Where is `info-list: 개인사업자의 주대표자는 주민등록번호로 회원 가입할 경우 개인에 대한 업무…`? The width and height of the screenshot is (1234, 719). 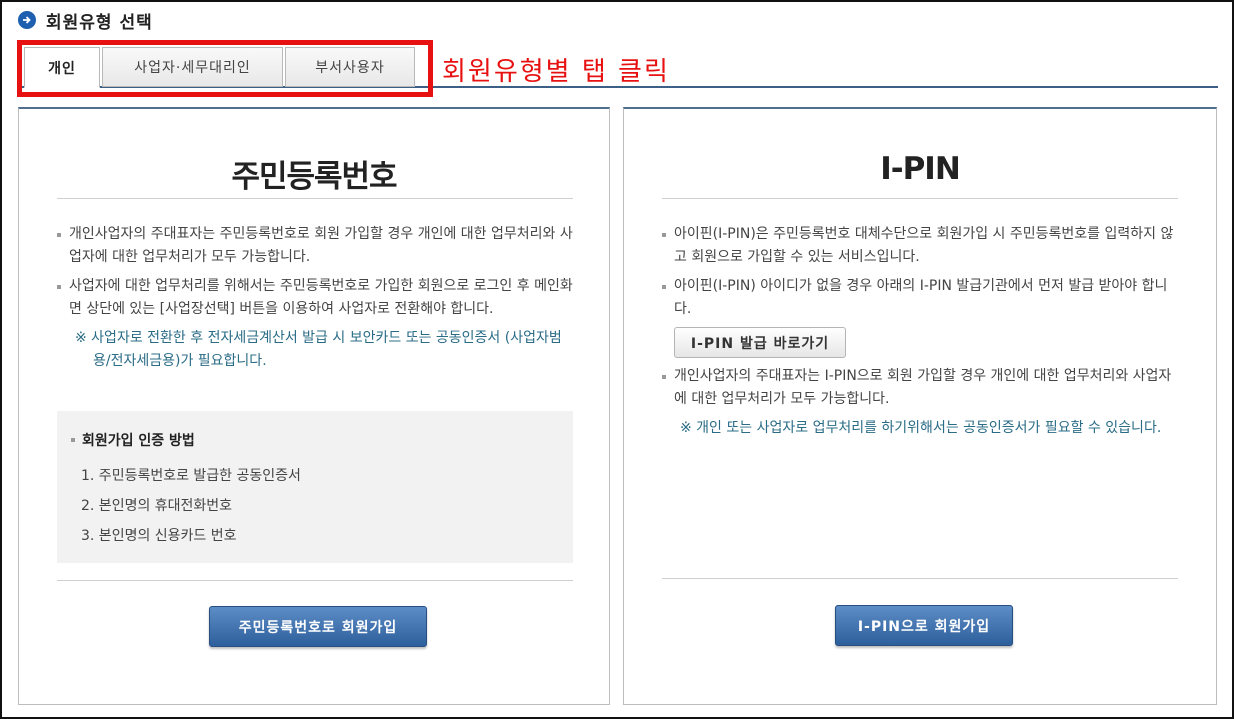
info-list: 개인사업자의 주대표자는 주민등록번호로 회원 가입할 경우 개인에 대한 업무… is located at coordinates (316, 298).